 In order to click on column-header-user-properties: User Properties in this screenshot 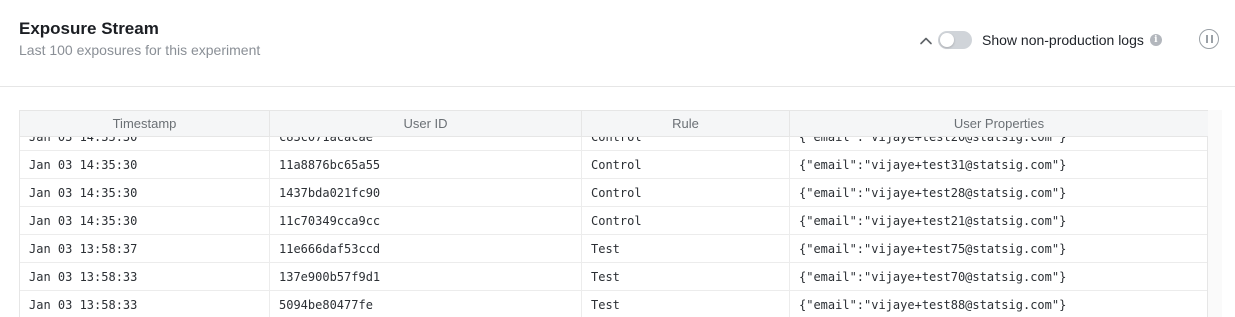, I will do `click(999, 123)`.